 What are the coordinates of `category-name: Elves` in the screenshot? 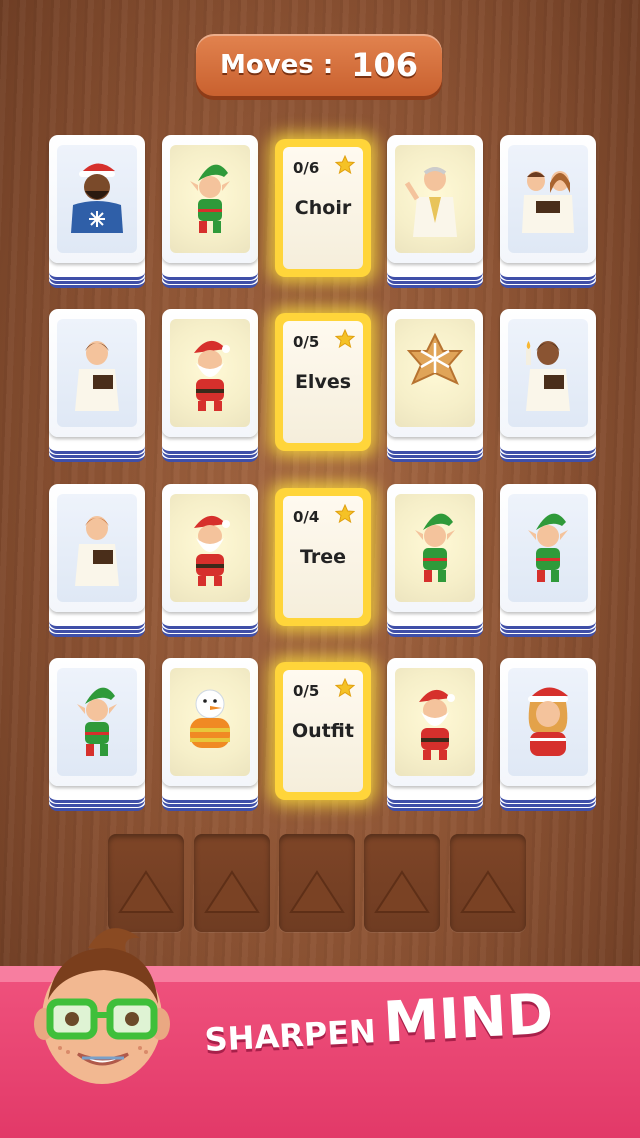 It's located at (323, 382).